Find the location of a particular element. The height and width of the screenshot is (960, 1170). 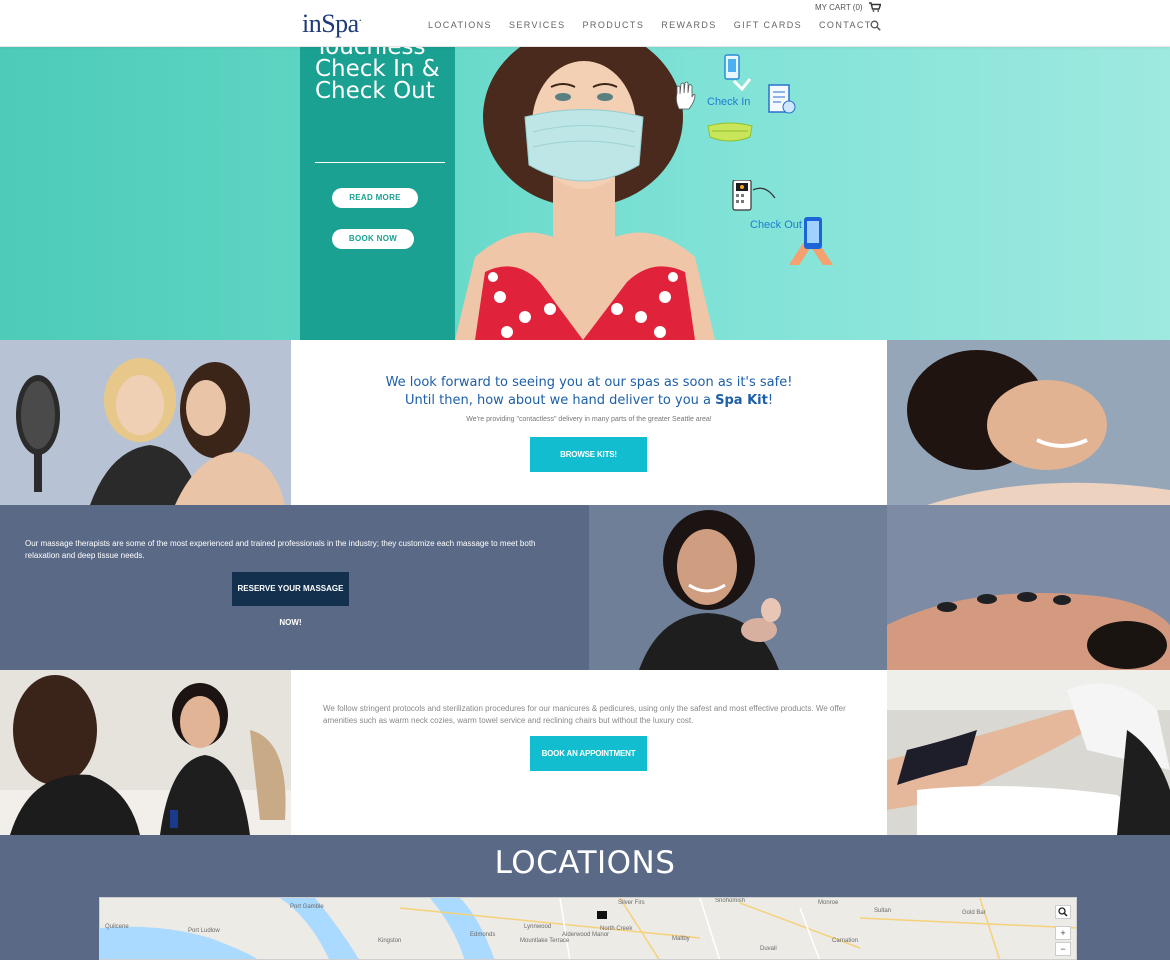

phone-checkin-icon is located at coordinates (738, 72).